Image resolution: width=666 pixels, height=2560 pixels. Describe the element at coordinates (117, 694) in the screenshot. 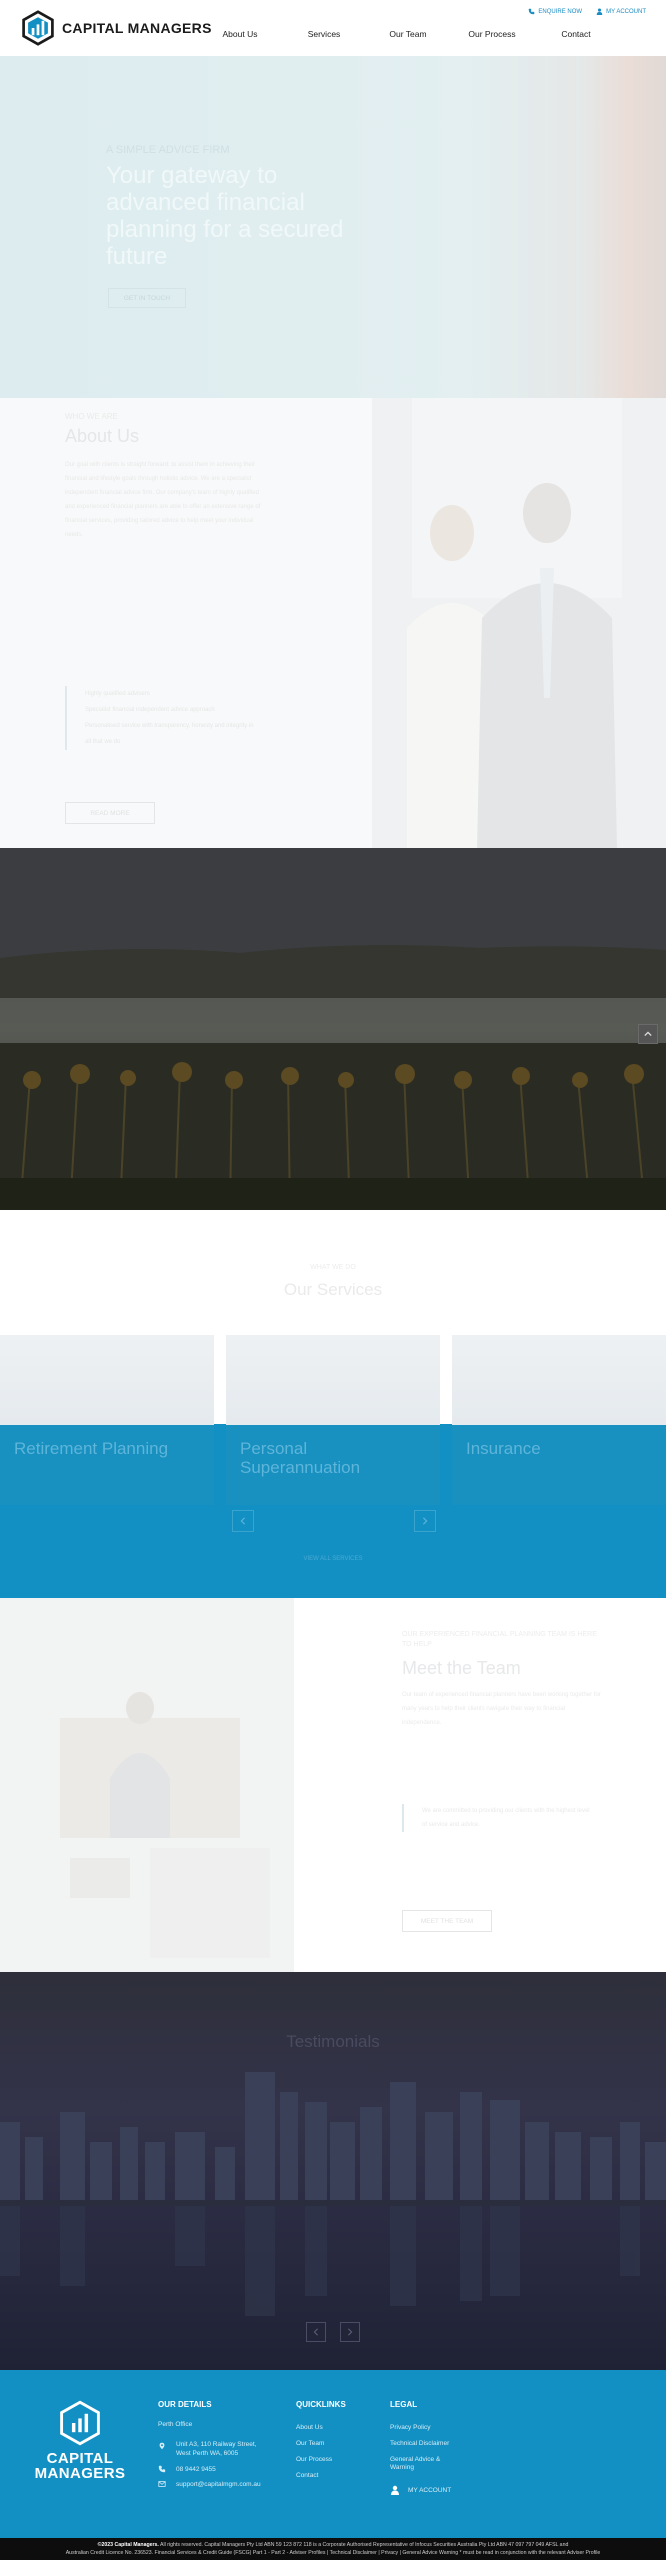

I see `about-list-item: Highly qualified advisers` at that location.